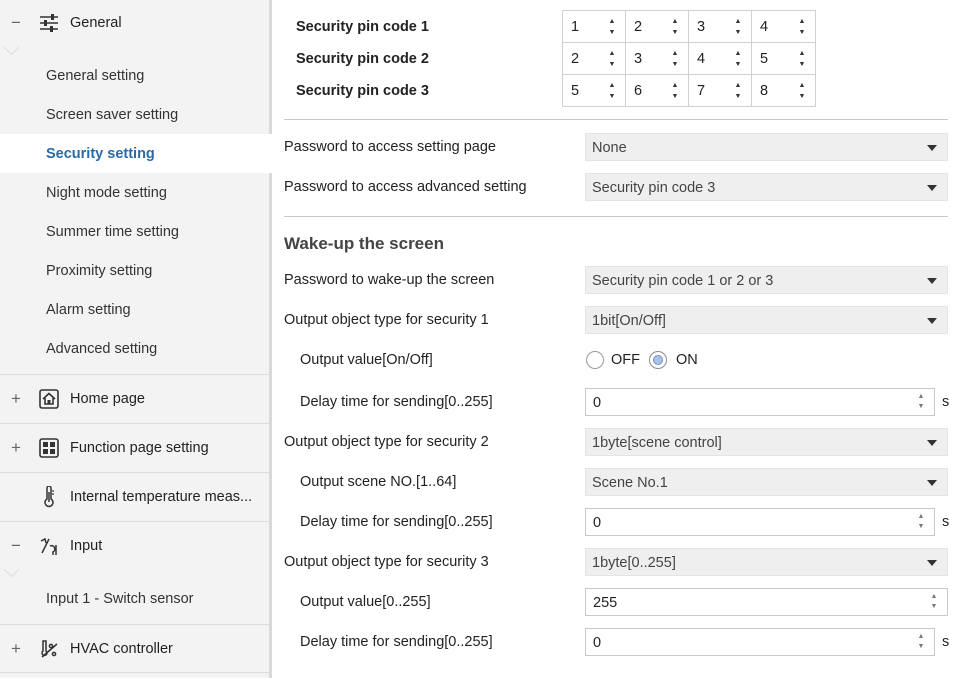 Image resolution: width=966 pixels, height=678 pixels. What do you see at coordinates (766, 482) in the screenshot?
I see `sec2-scene-dropdown: Scene No.1` at bounding box center [766, 482].